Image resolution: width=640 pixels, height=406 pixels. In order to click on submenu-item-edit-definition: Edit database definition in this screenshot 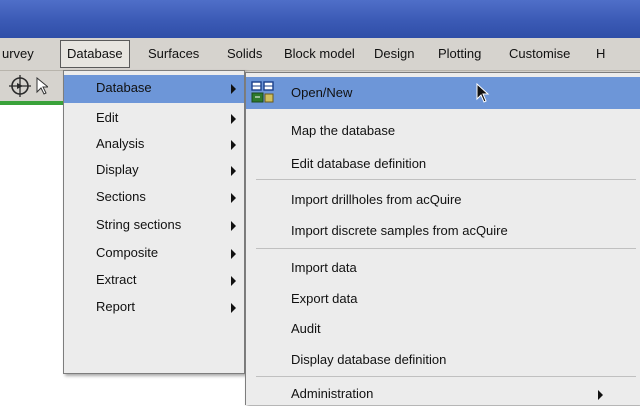, I will do `click(443, 164)`.